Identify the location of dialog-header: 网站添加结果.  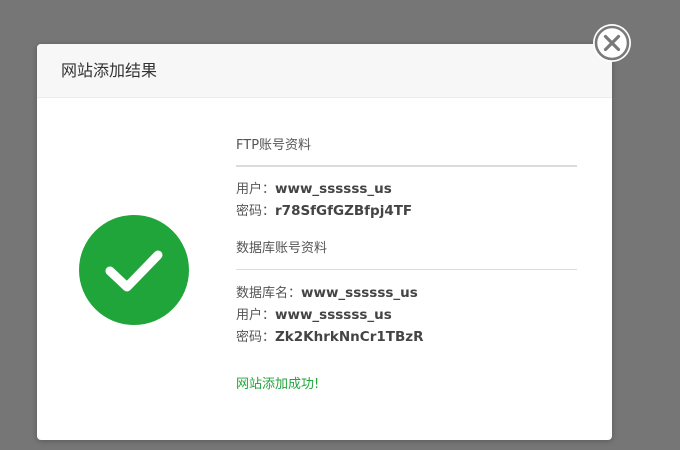
(324, 71).